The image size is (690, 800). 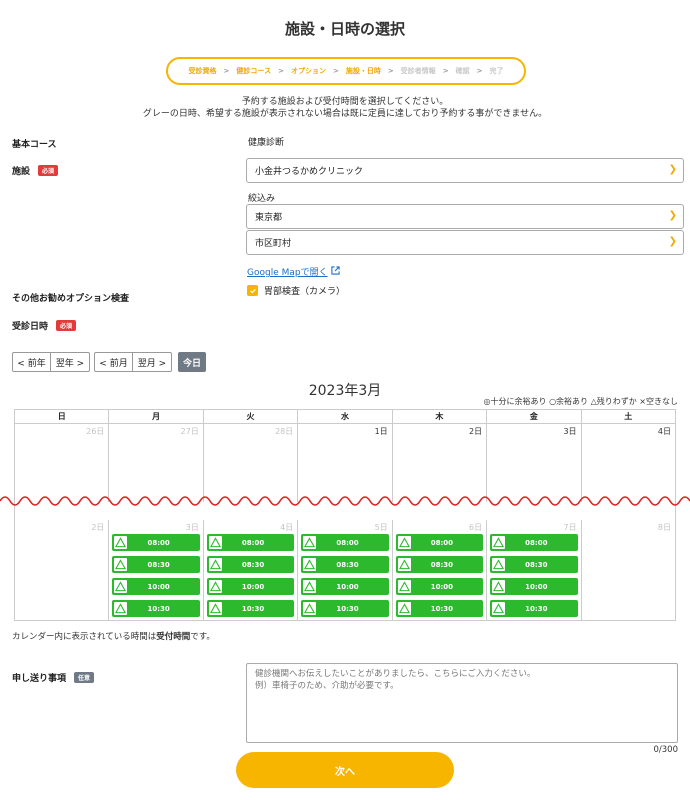 What do you see at coordinates (84, 677) in the screenshot?
I see `optional-badge: 任意` at bounding box center [84, 677].